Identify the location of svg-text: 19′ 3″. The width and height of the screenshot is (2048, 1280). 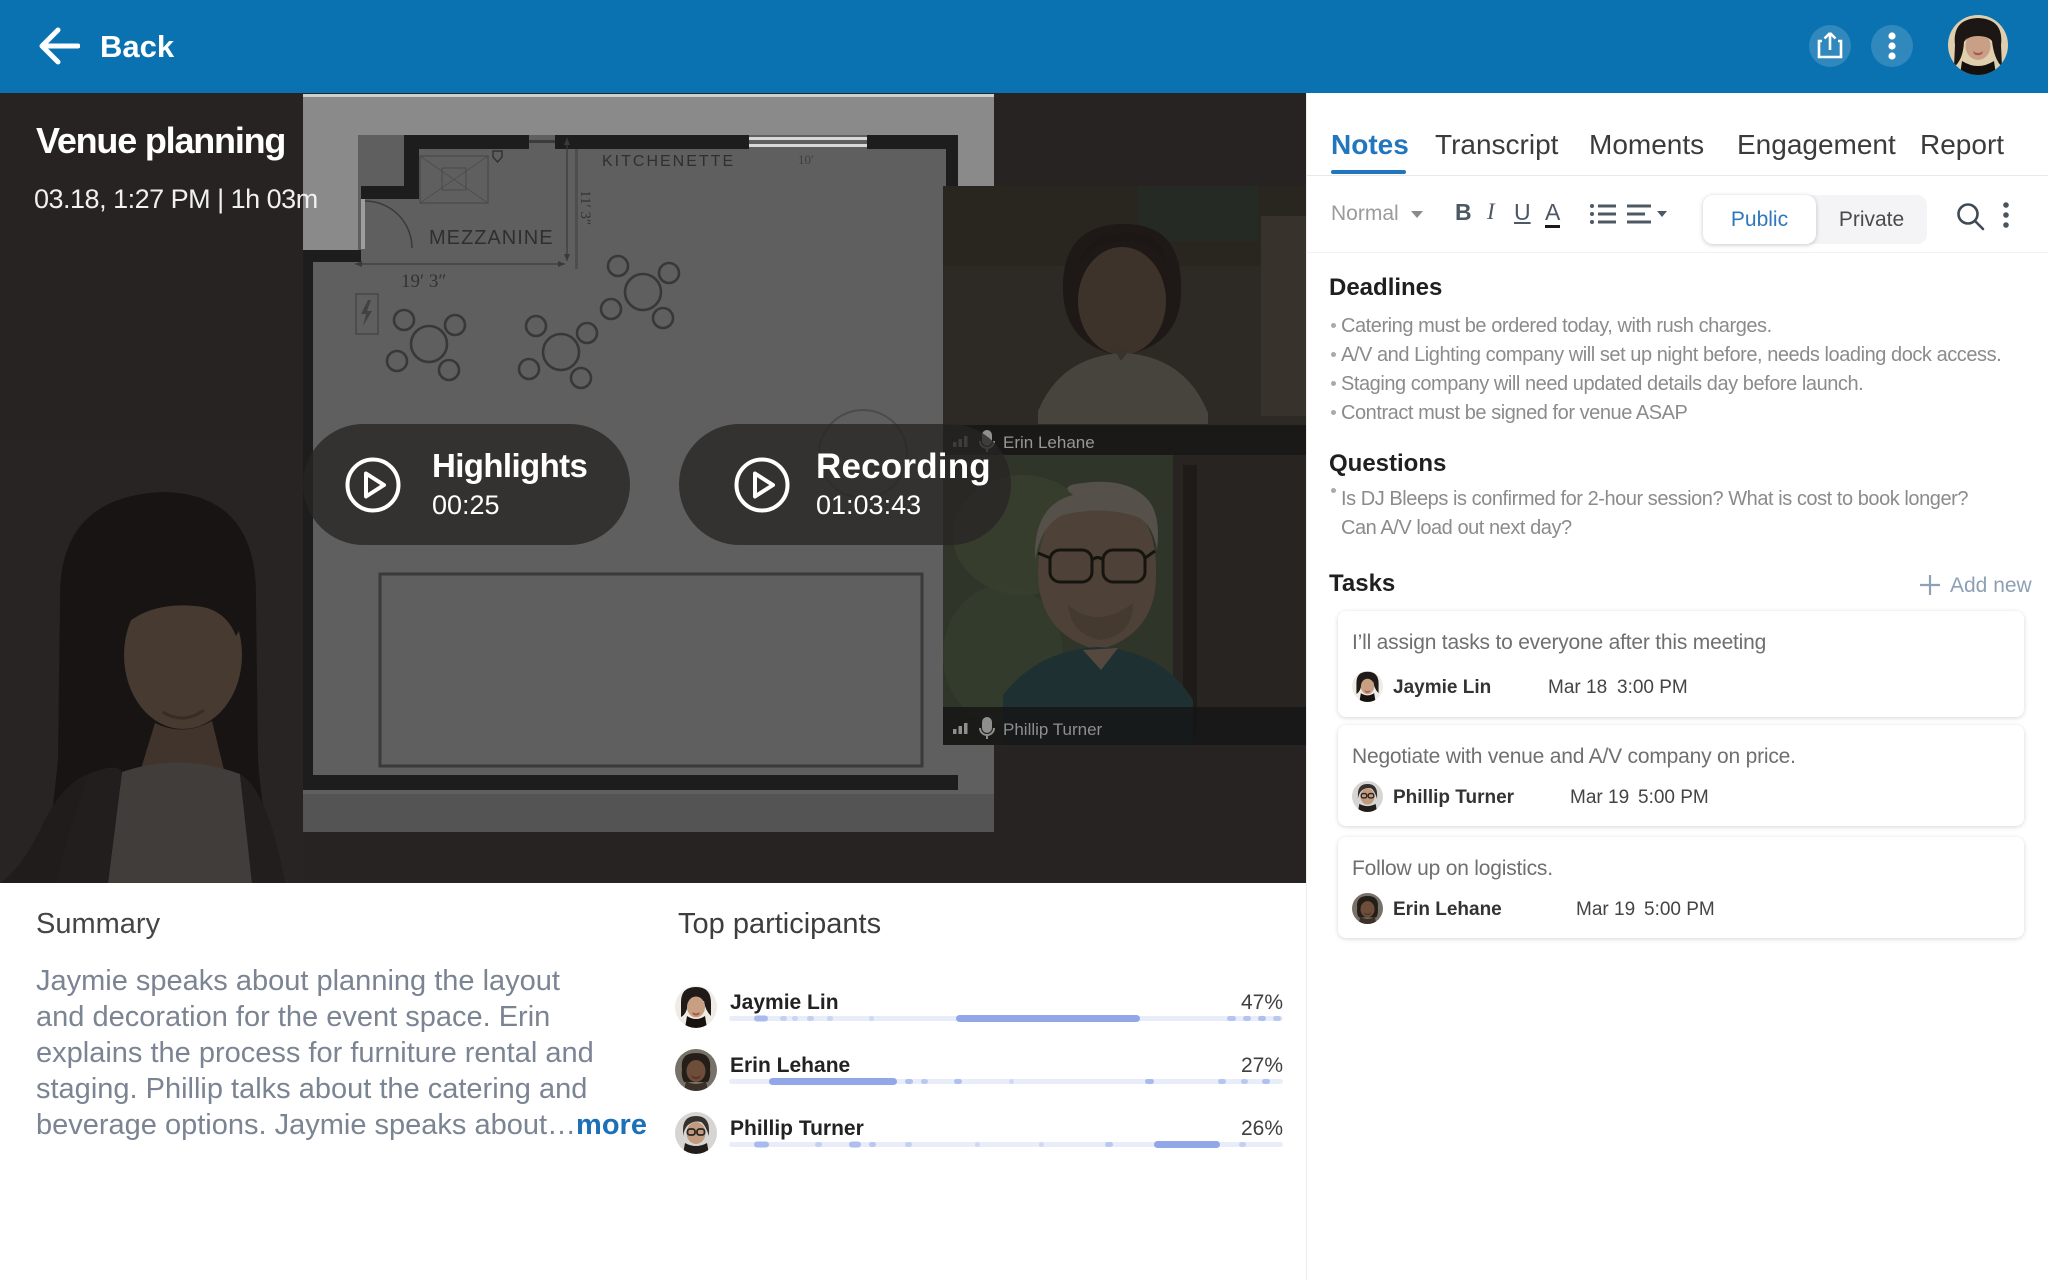
(423, 281).